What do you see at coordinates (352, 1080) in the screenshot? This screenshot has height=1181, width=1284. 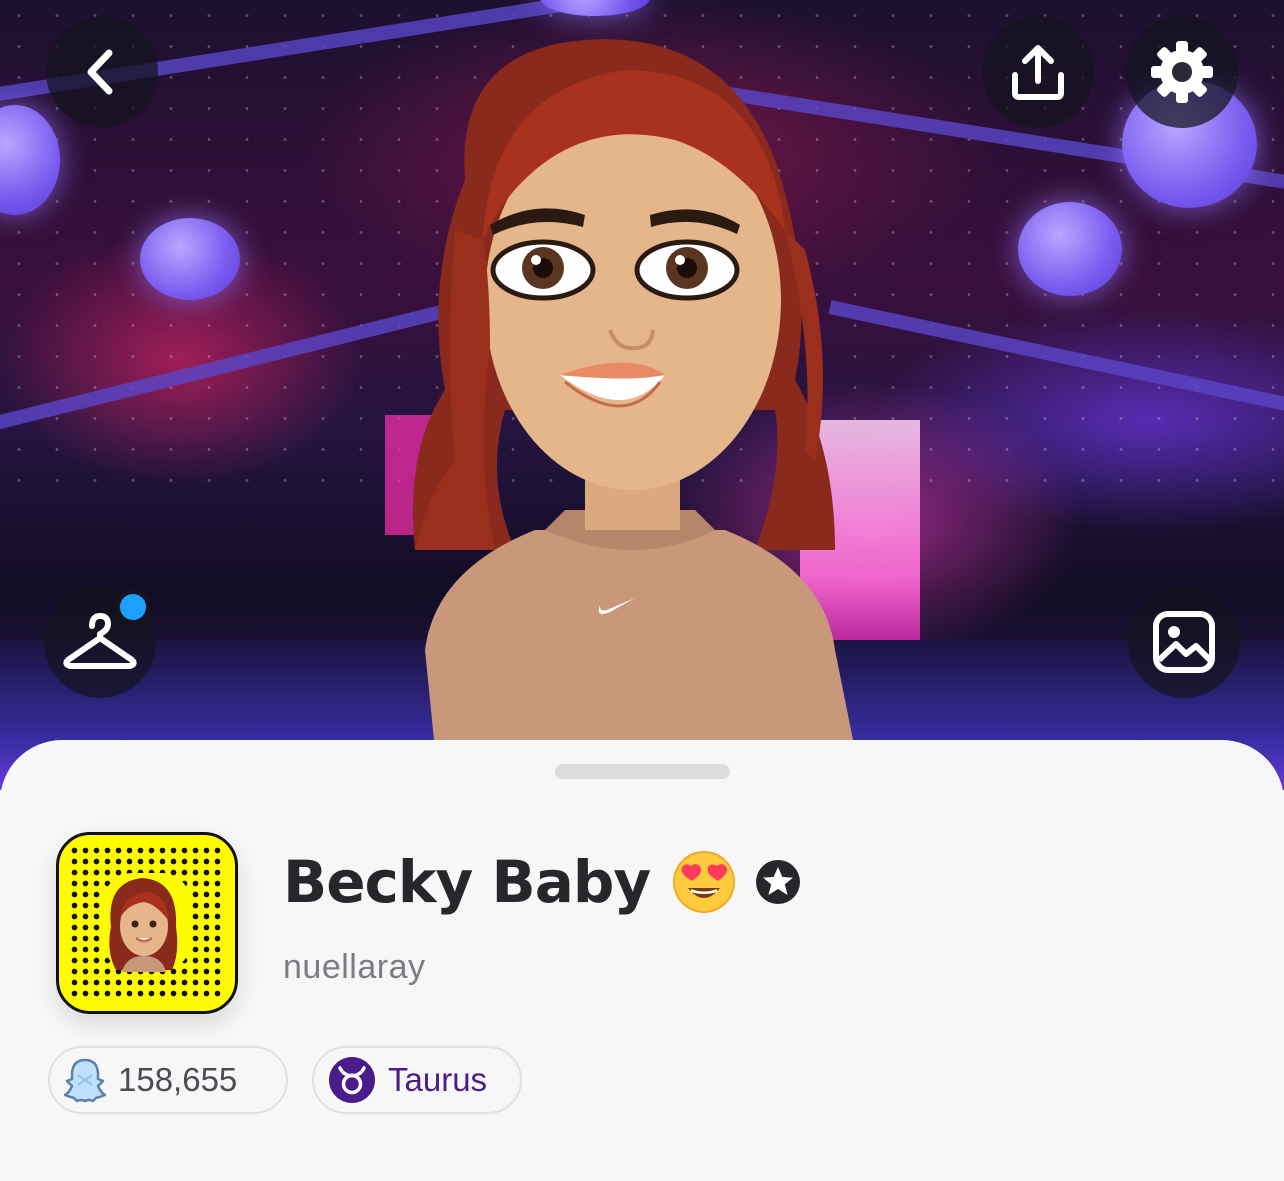 I see `taurus-icon` at bounding box center [352, 1080].